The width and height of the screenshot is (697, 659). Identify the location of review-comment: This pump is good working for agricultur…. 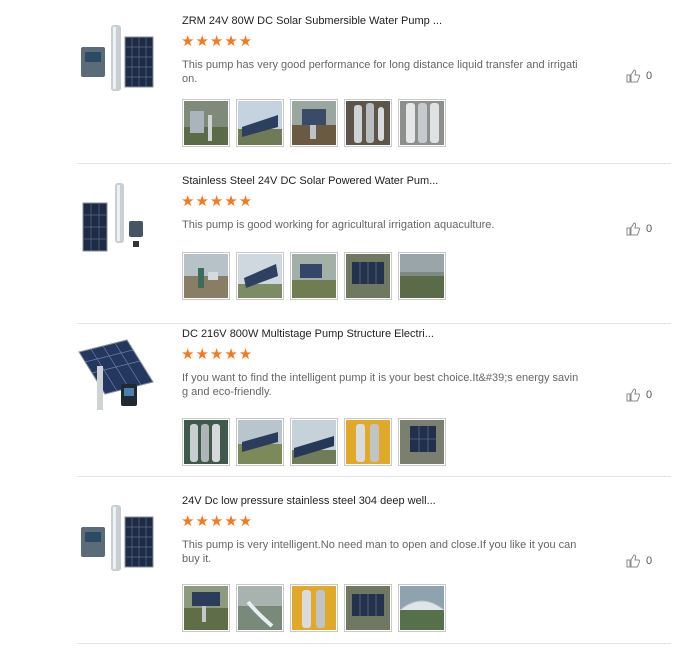
(338, 225).